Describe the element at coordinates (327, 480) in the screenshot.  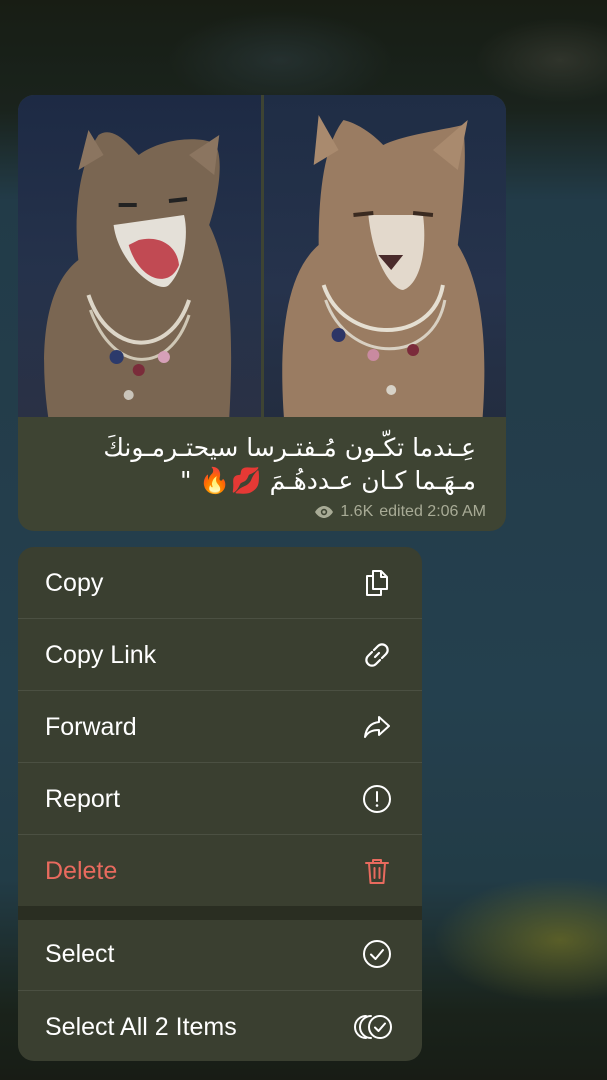
I see `caption-line-2: مـهَـما كـان عـددهُـمَ 💋🔥 "` at that location.